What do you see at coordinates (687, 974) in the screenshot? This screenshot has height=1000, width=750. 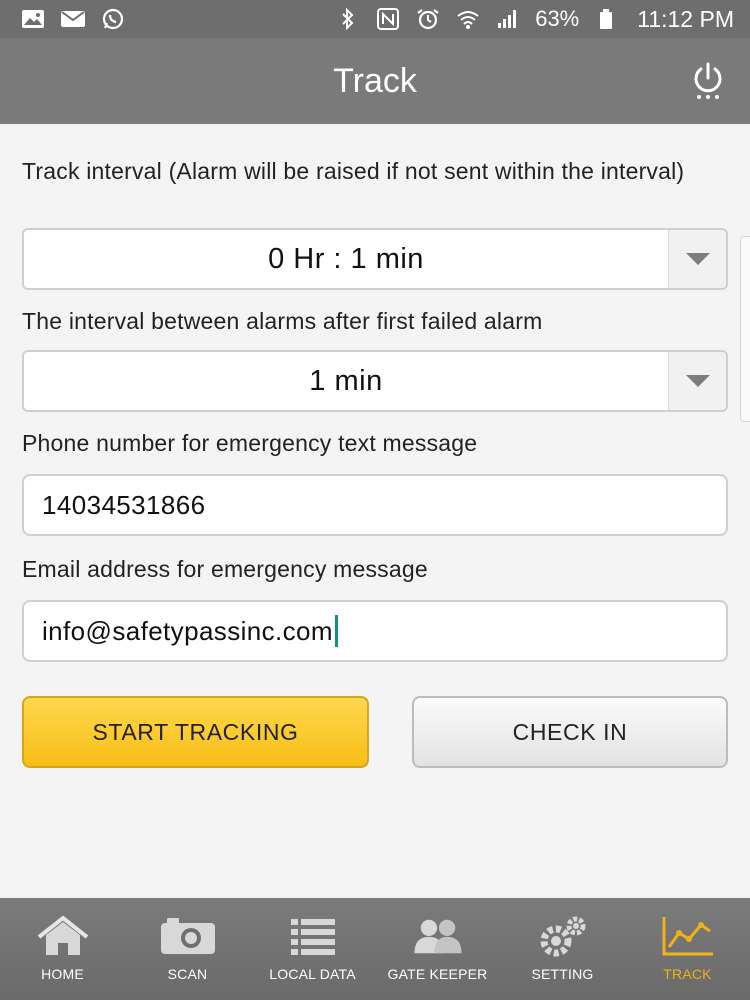 I see `nav-label-track: TRACK` at bounding box center [687, 974].